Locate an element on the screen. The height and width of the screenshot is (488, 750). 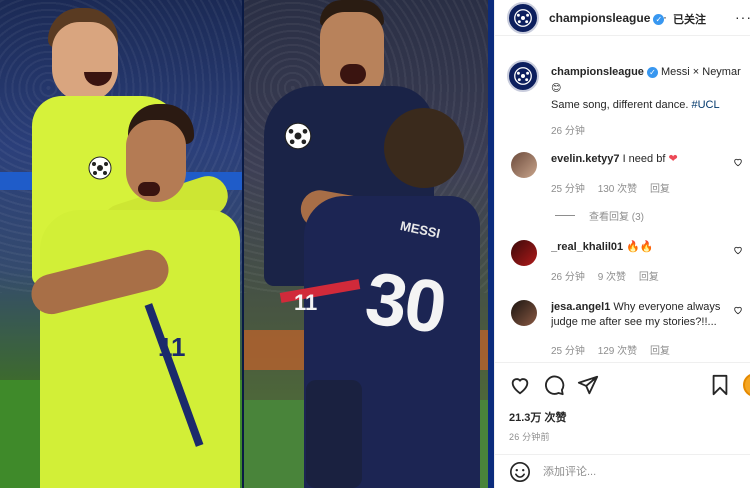
caption-text: Messi × Neymar is located at coordinates (700, 72).